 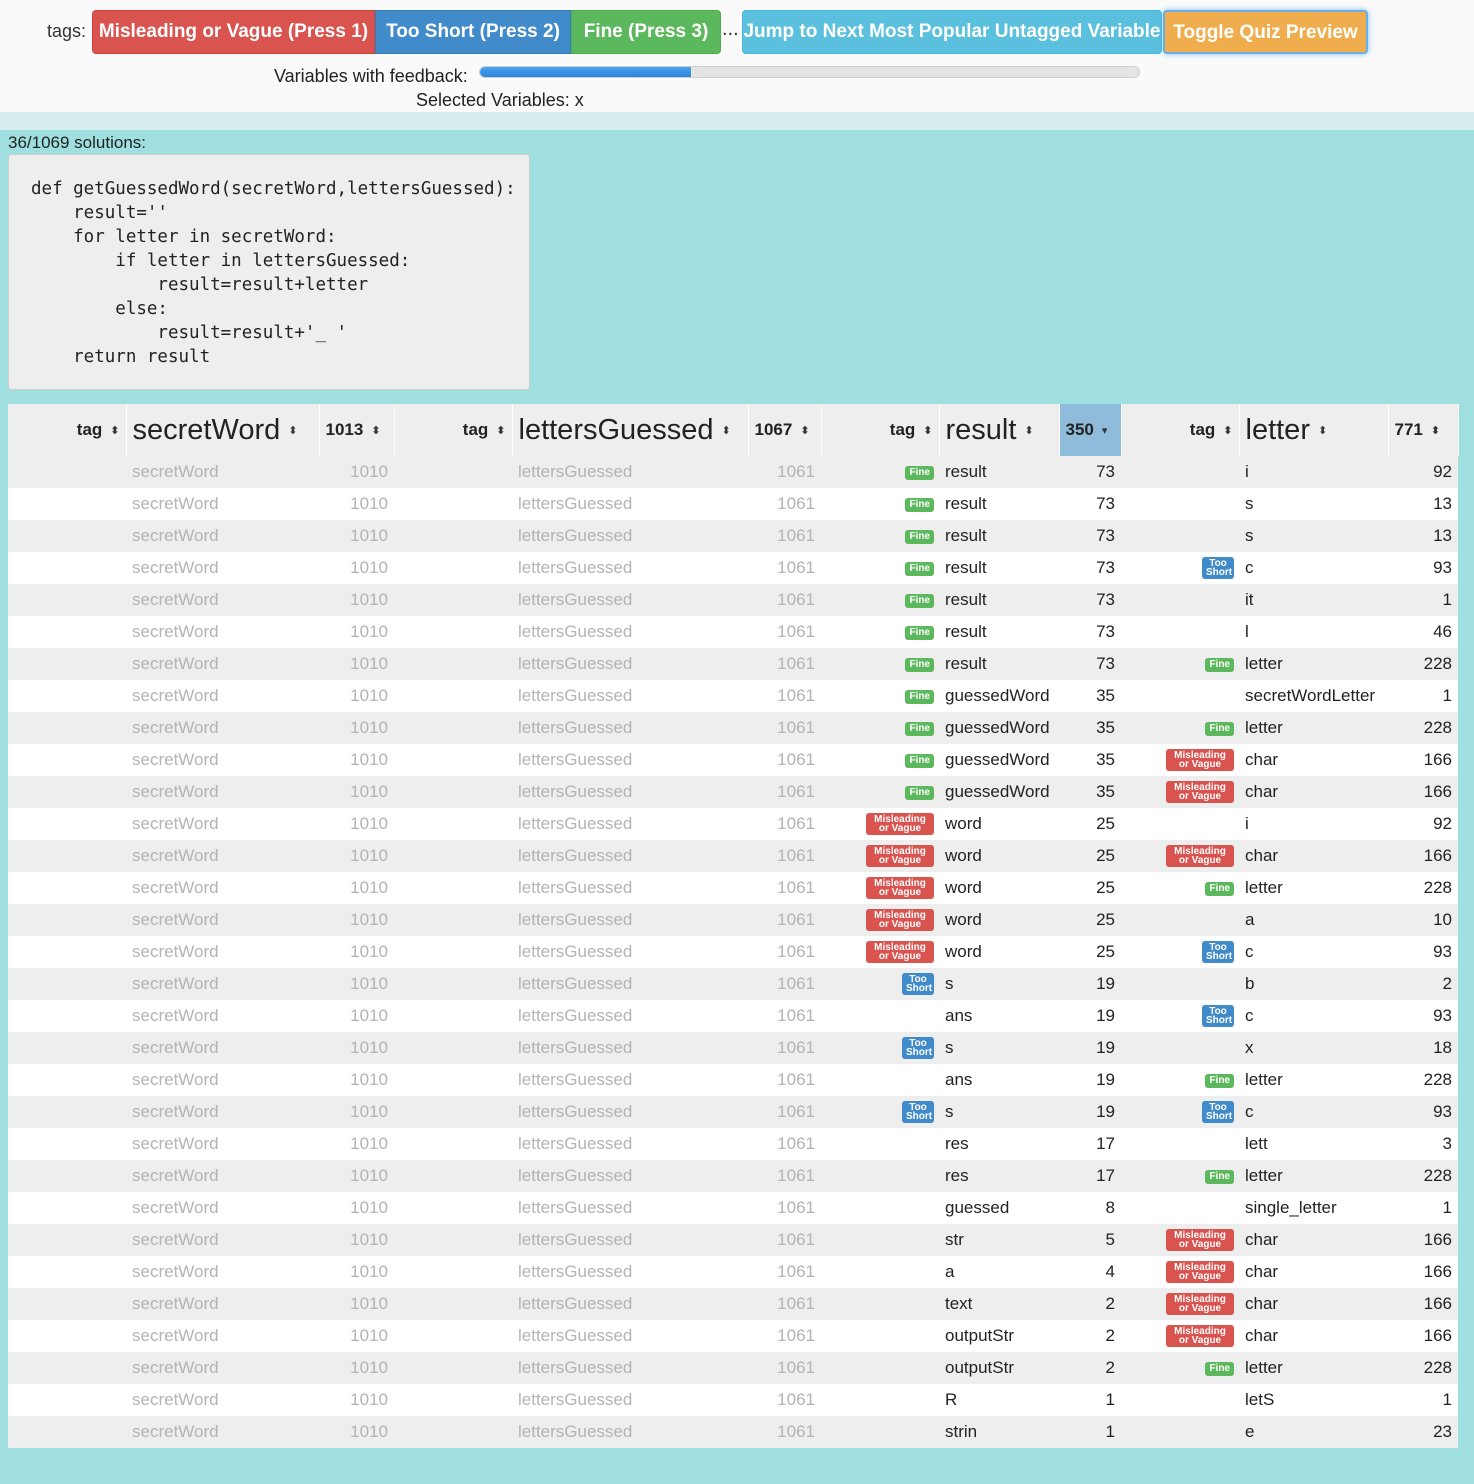 What do you see at coordinates (1313, 504) in the screenshot?
I see `letter-cell: s` at bounding box center [1313, 504].